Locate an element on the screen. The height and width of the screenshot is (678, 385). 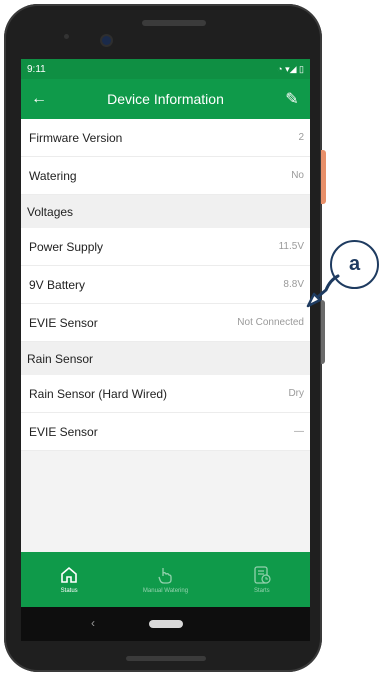
nav-label: Starts is located at coordinates (261, 591).